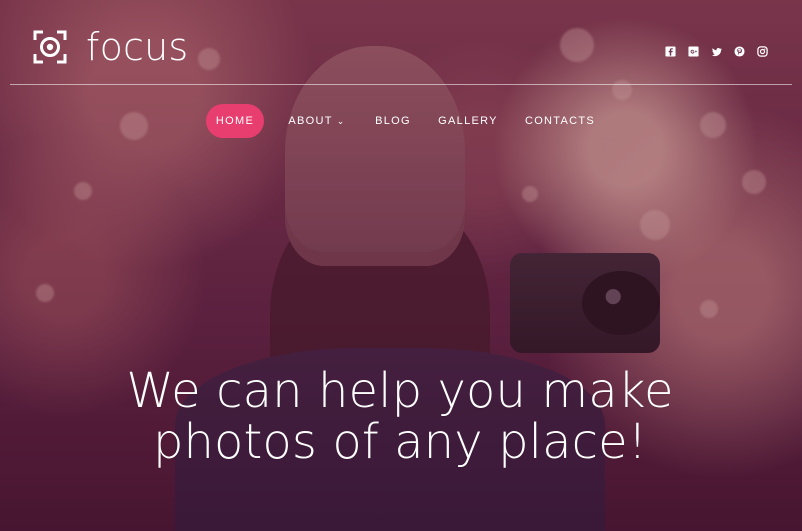 The height and width of the screenshot is (531, 802). I want to click on nav-gallery: GALLERY, so click(468, 121).